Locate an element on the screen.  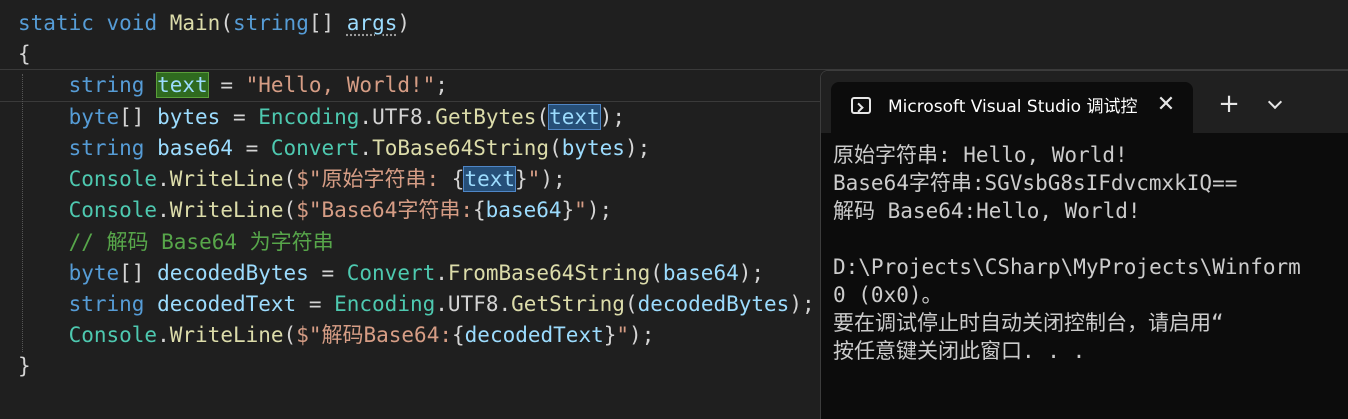
code-line: static void Main(string[] args) is located at coordinates (214, 23).